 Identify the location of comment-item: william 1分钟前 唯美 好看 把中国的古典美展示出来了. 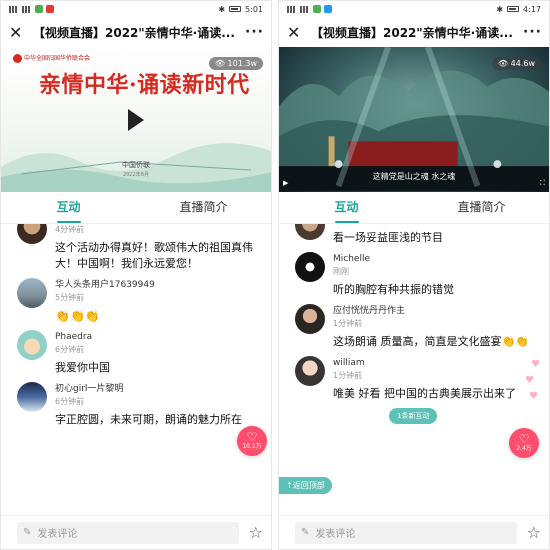
(414, 379).